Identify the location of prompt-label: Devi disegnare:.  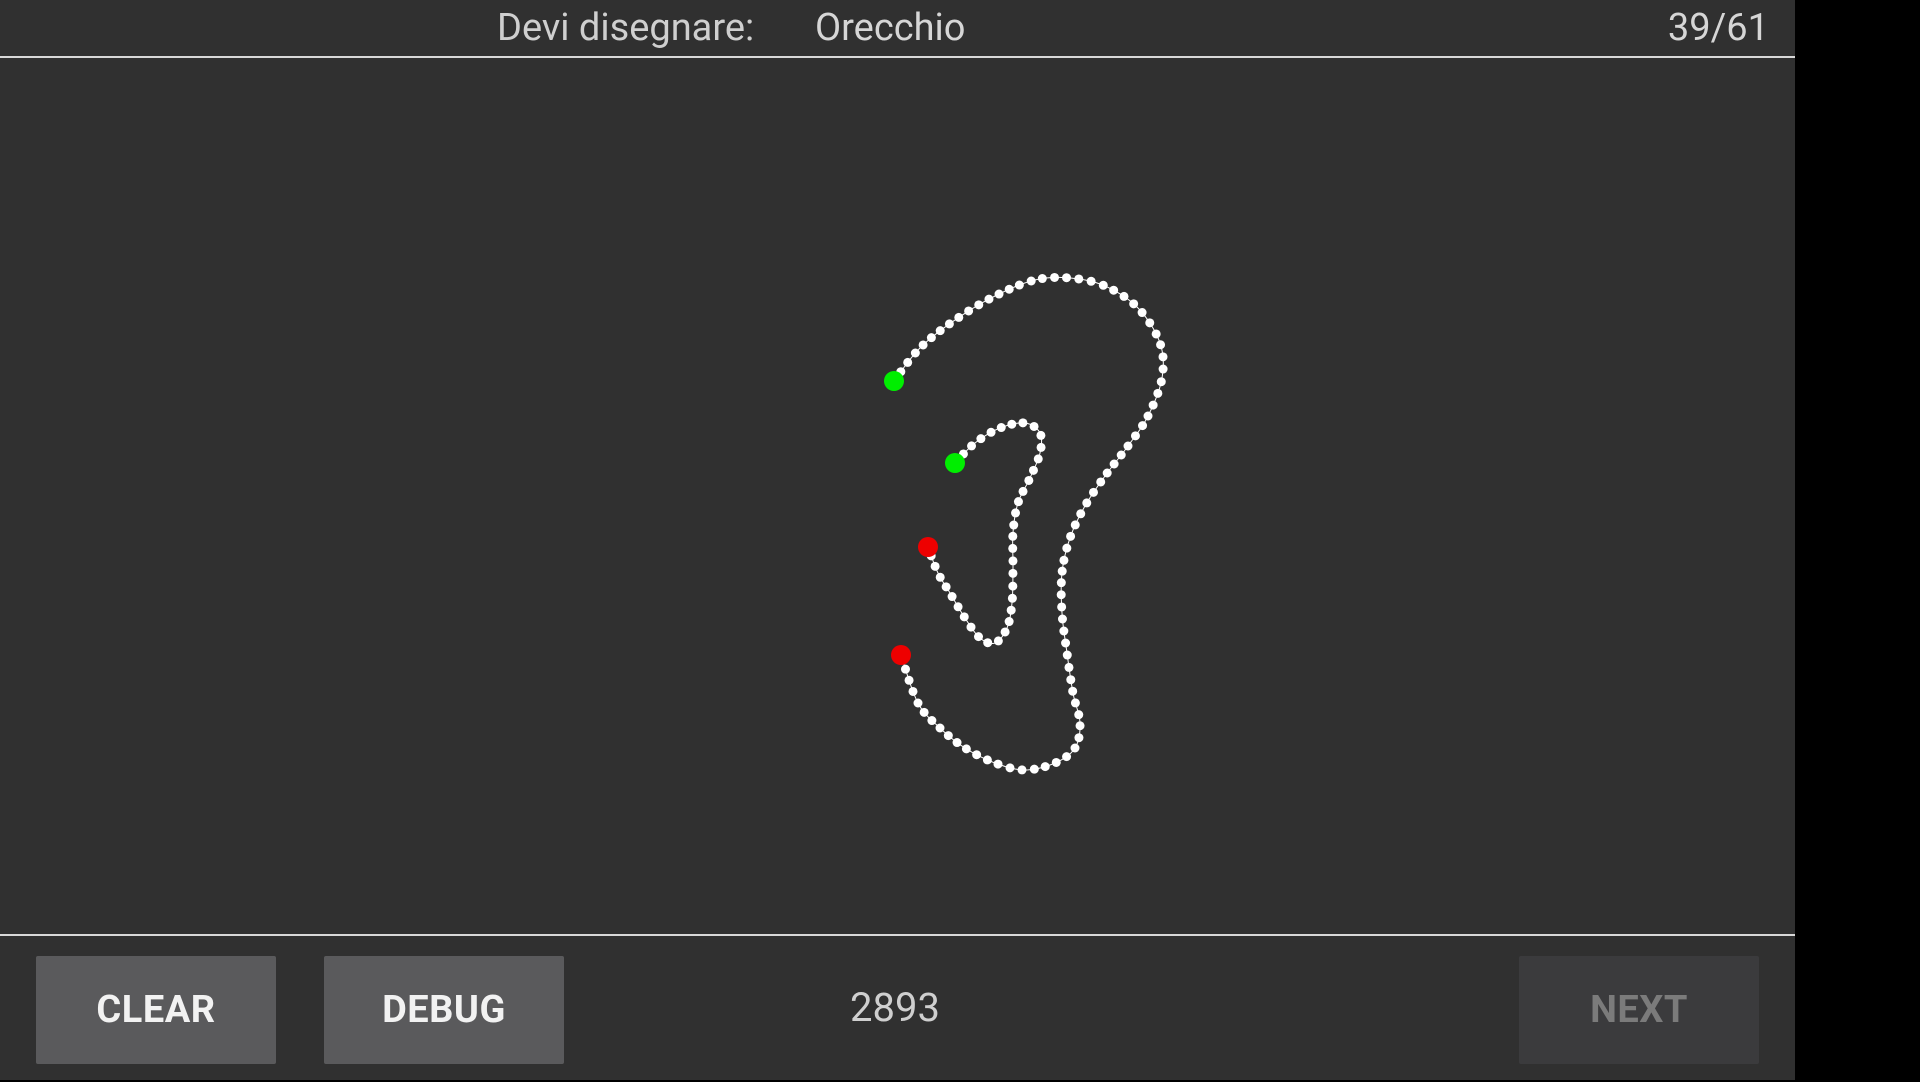
(626, 28).